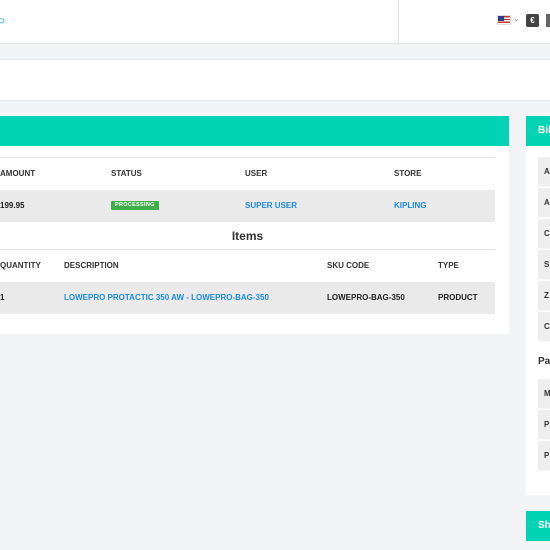 The image size is (550, 550). What do you see at coordinates (532, 20) in the screenshot?
I see `currency-euro-button: €` at bounding box center [532, 20].